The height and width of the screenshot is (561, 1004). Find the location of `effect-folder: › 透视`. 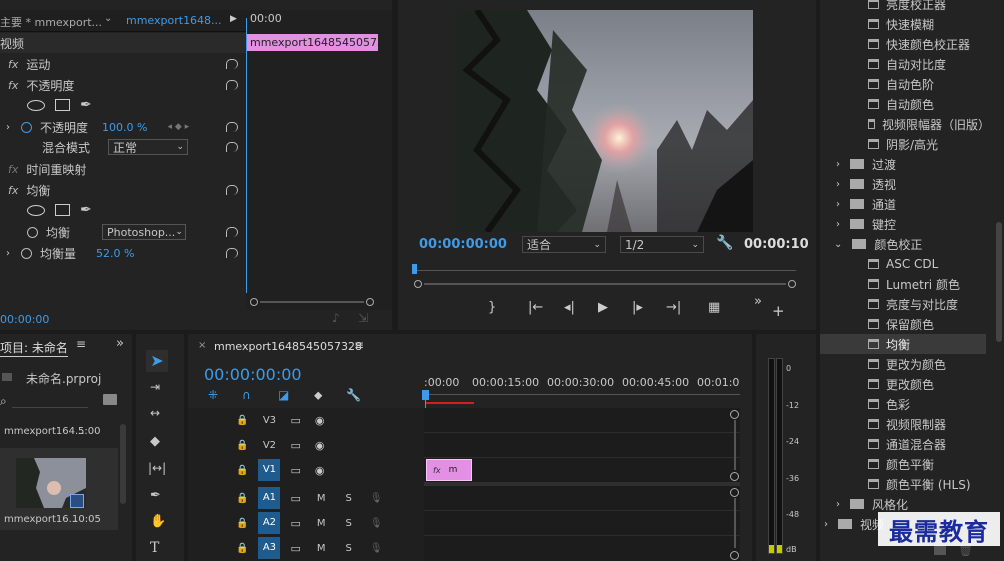

effect-folder: › 透视 is located at coordinates (905, 184).